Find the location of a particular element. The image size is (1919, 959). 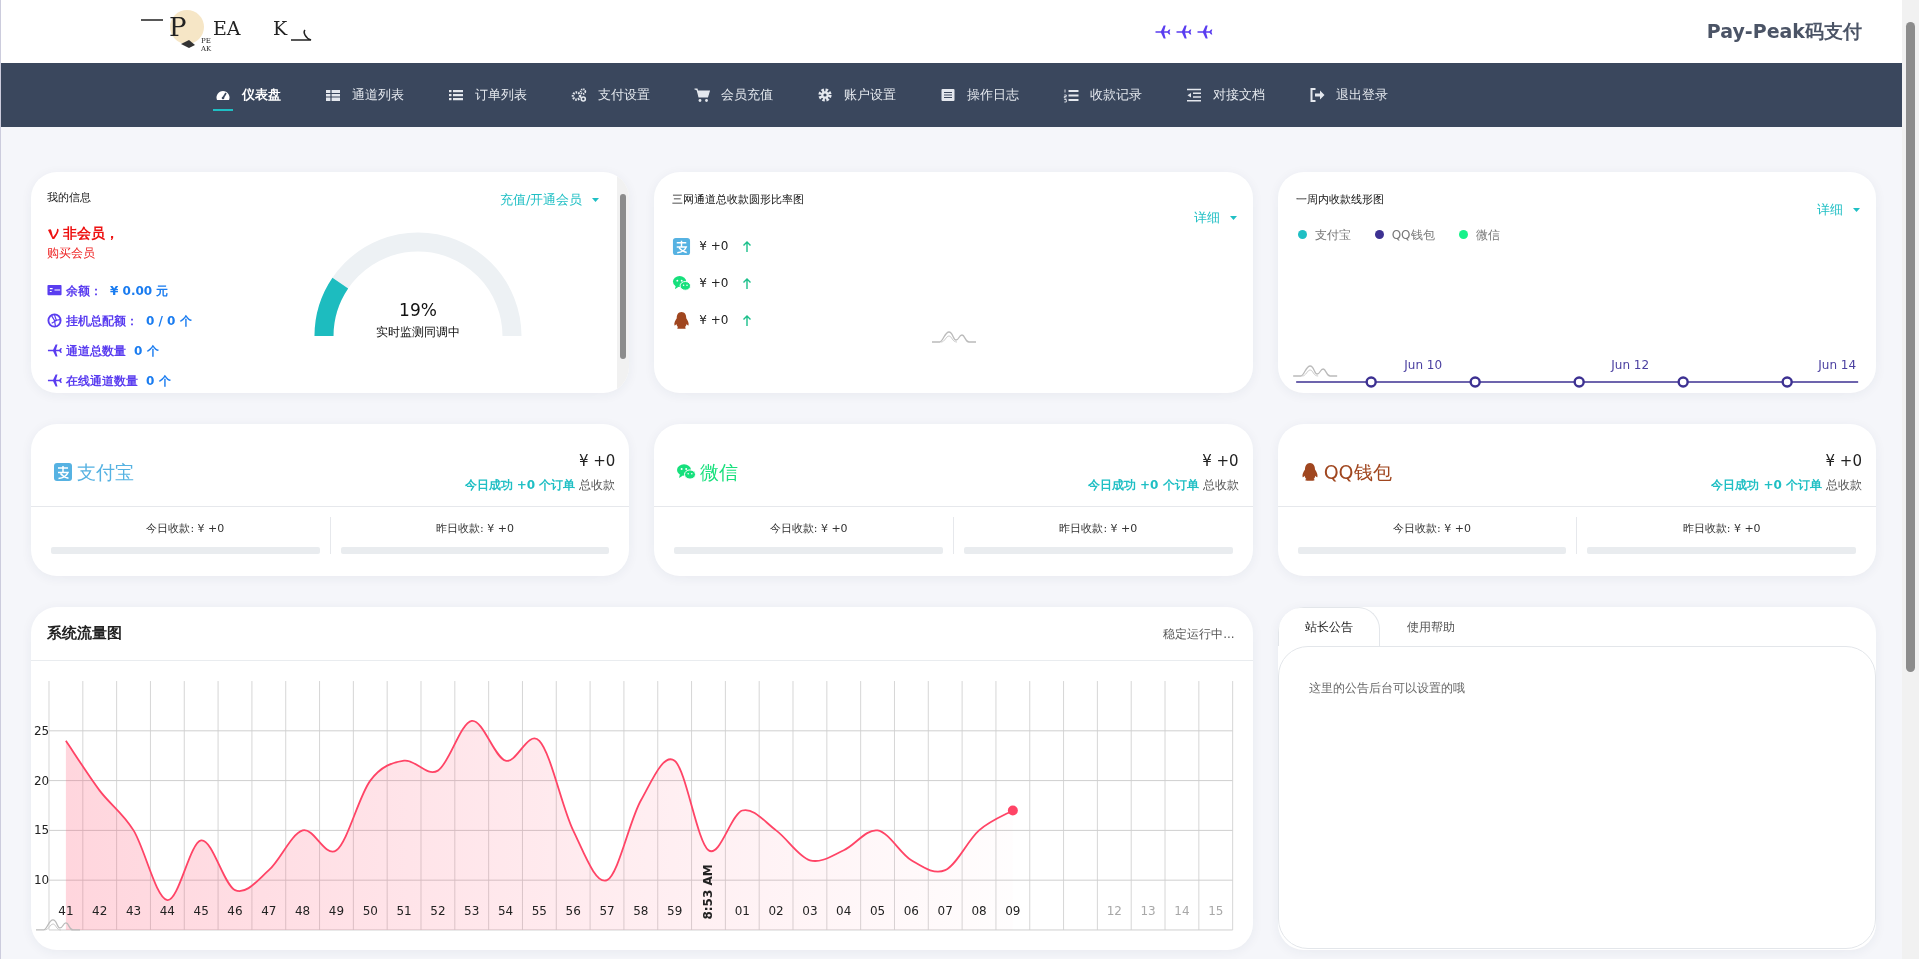

axis-label: 13 is located at coordinates (1148, 910).